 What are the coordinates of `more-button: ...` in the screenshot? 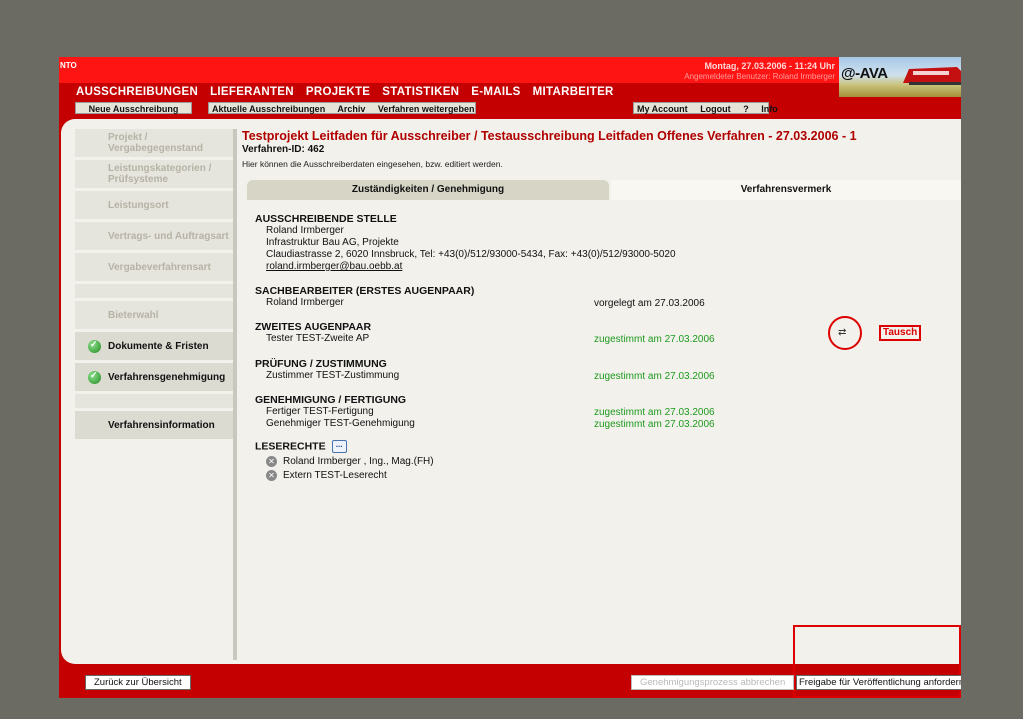 It's located at (339, 446).